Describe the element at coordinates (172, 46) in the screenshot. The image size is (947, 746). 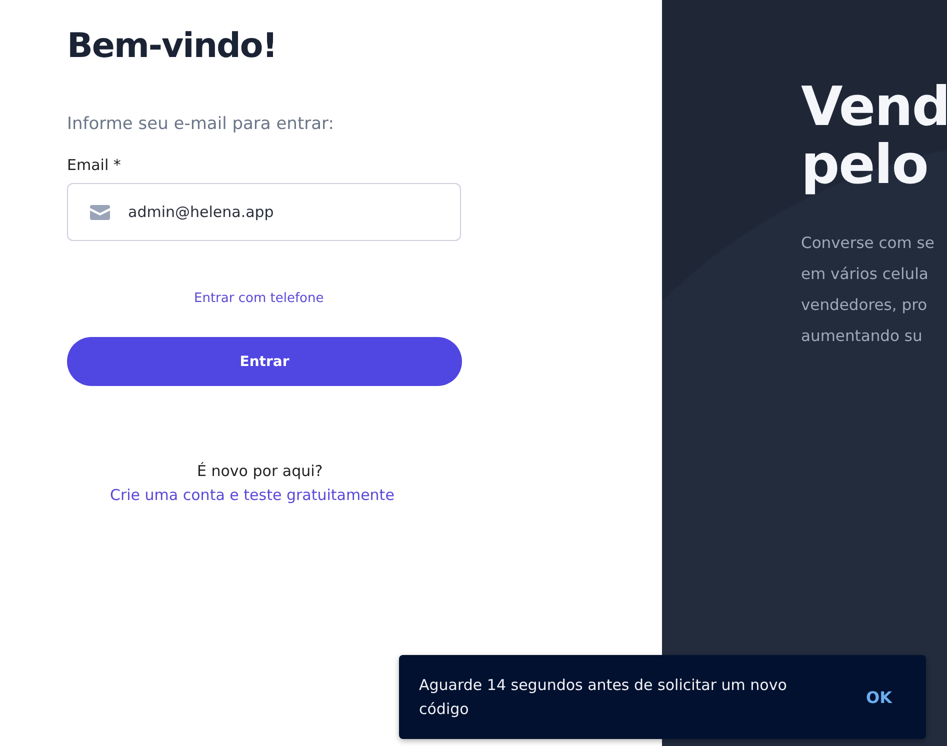
I see `welcome-title: Bem-vindo!` at that location.